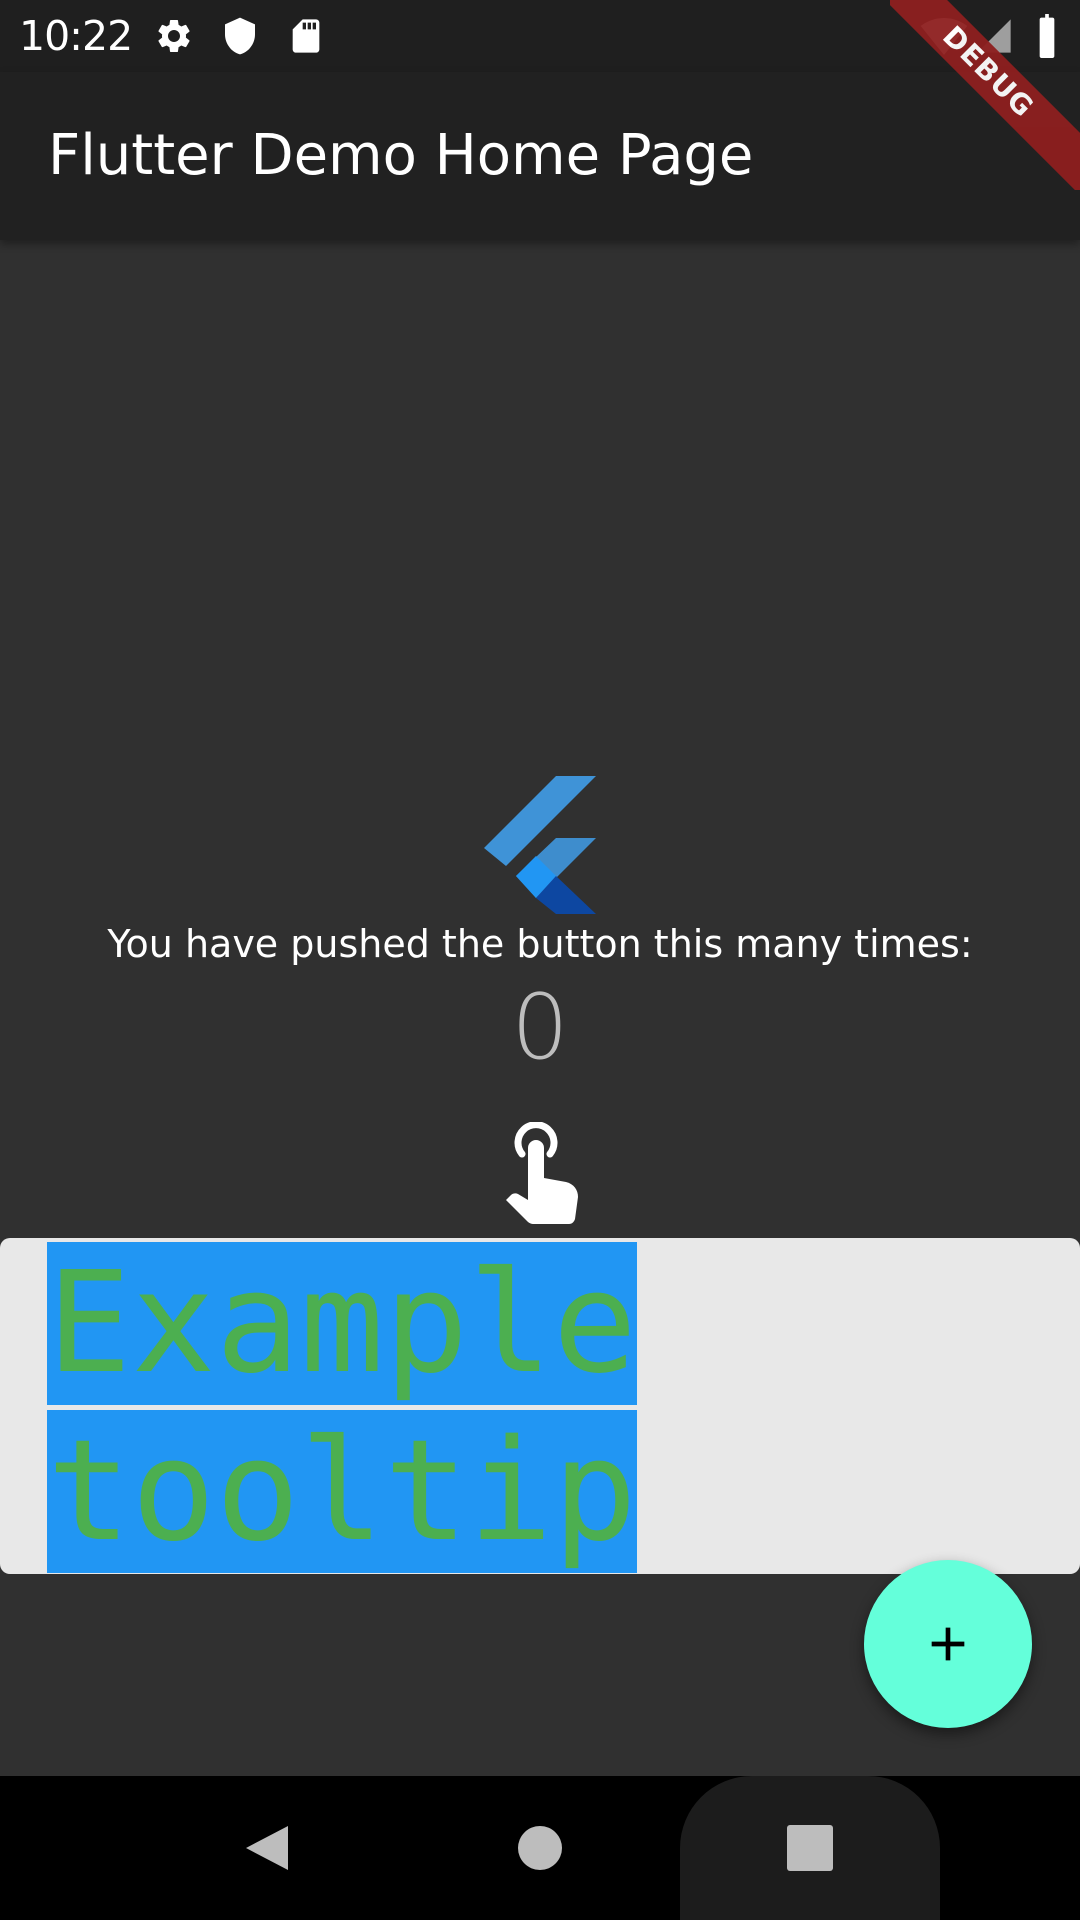  What do you see at coordinates (994, 36) in the screenshot?
I see `cell-signal-icon` at bounding box center [994, 36].